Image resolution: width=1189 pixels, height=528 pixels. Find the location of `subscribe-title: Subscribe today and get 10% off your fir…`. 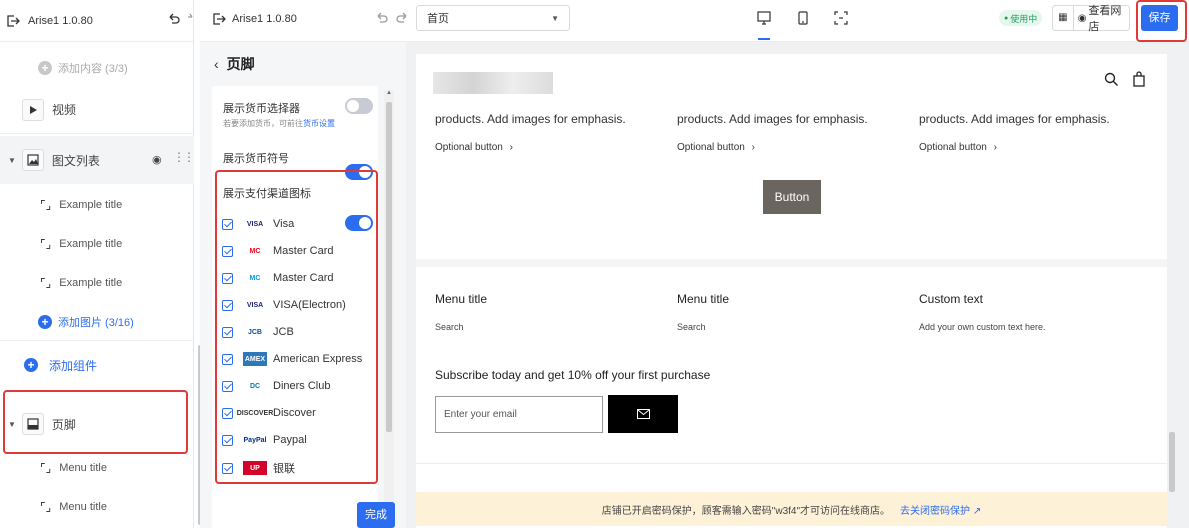

subscribe-title: Subscribe today and get 10% off your fir… is located at coordinates (573, 375).